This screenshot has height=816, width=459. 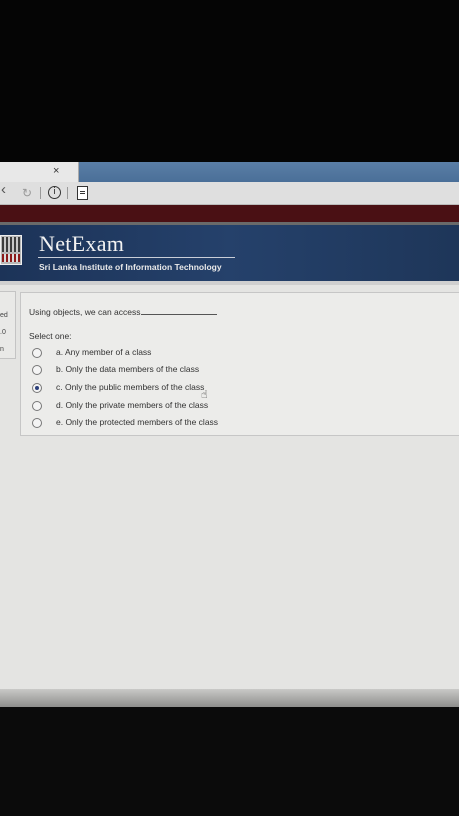 I want to click on question-text: Using objects, we can access, so click(x=123, y=311).